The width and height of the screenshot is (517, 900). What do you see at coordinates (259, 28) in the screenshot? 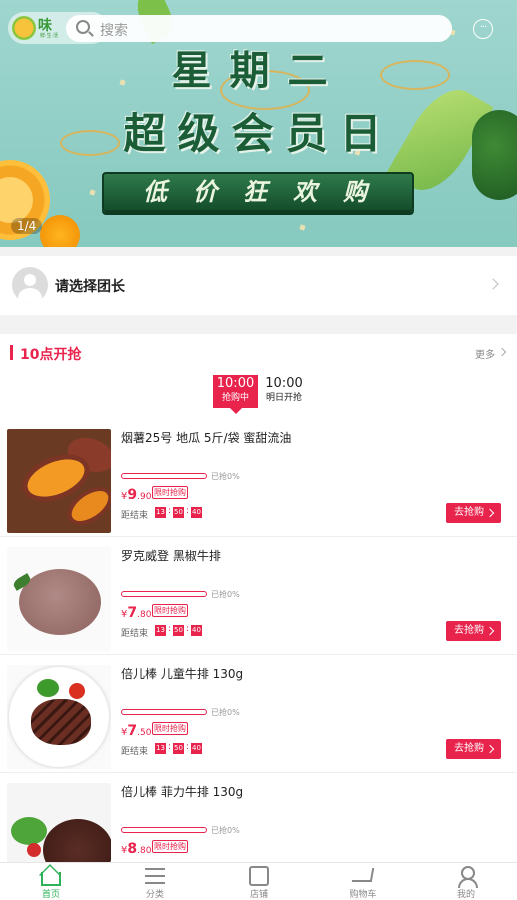
I see `search-bar: 搜索` at bounding box center [259, 28].